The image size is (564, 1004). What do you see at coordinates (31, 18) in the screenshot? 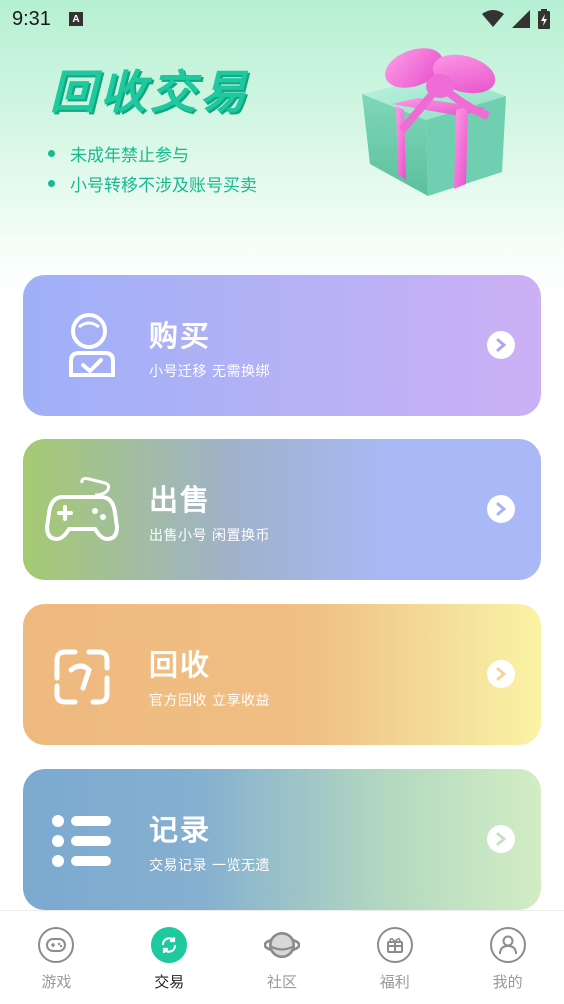
I see `status-time: 9:31` at bounding box center [31, 18].